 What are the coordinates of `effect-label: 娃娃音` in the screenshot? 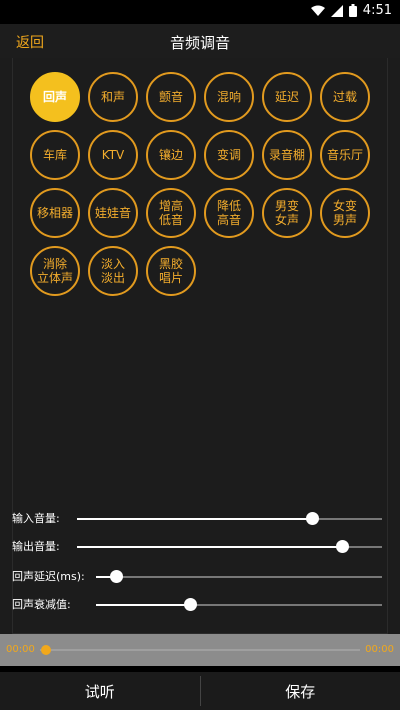 It's located at (112, 213).